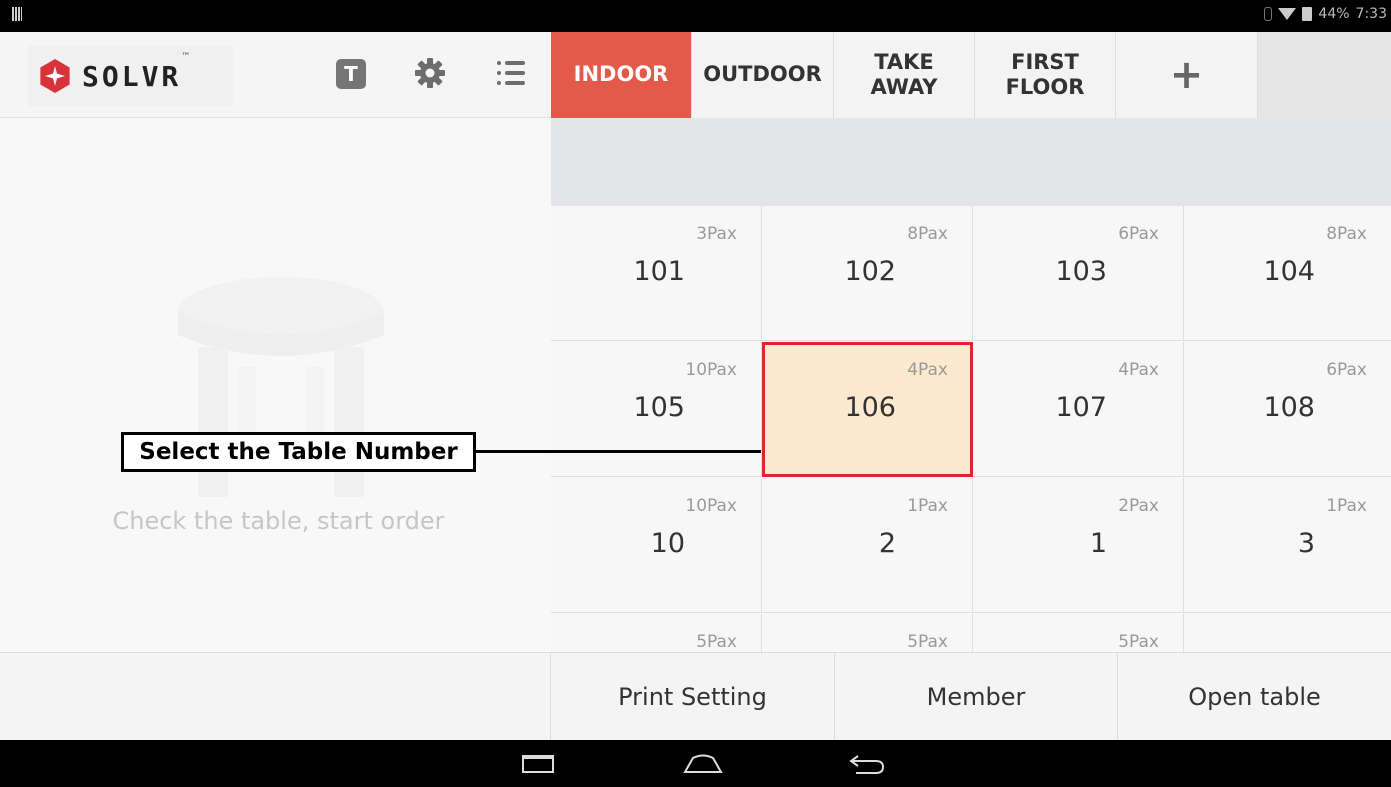 This screenshot has height=787, width=1391. I want to click on table-pax: 3Pax, so click(716, 234).